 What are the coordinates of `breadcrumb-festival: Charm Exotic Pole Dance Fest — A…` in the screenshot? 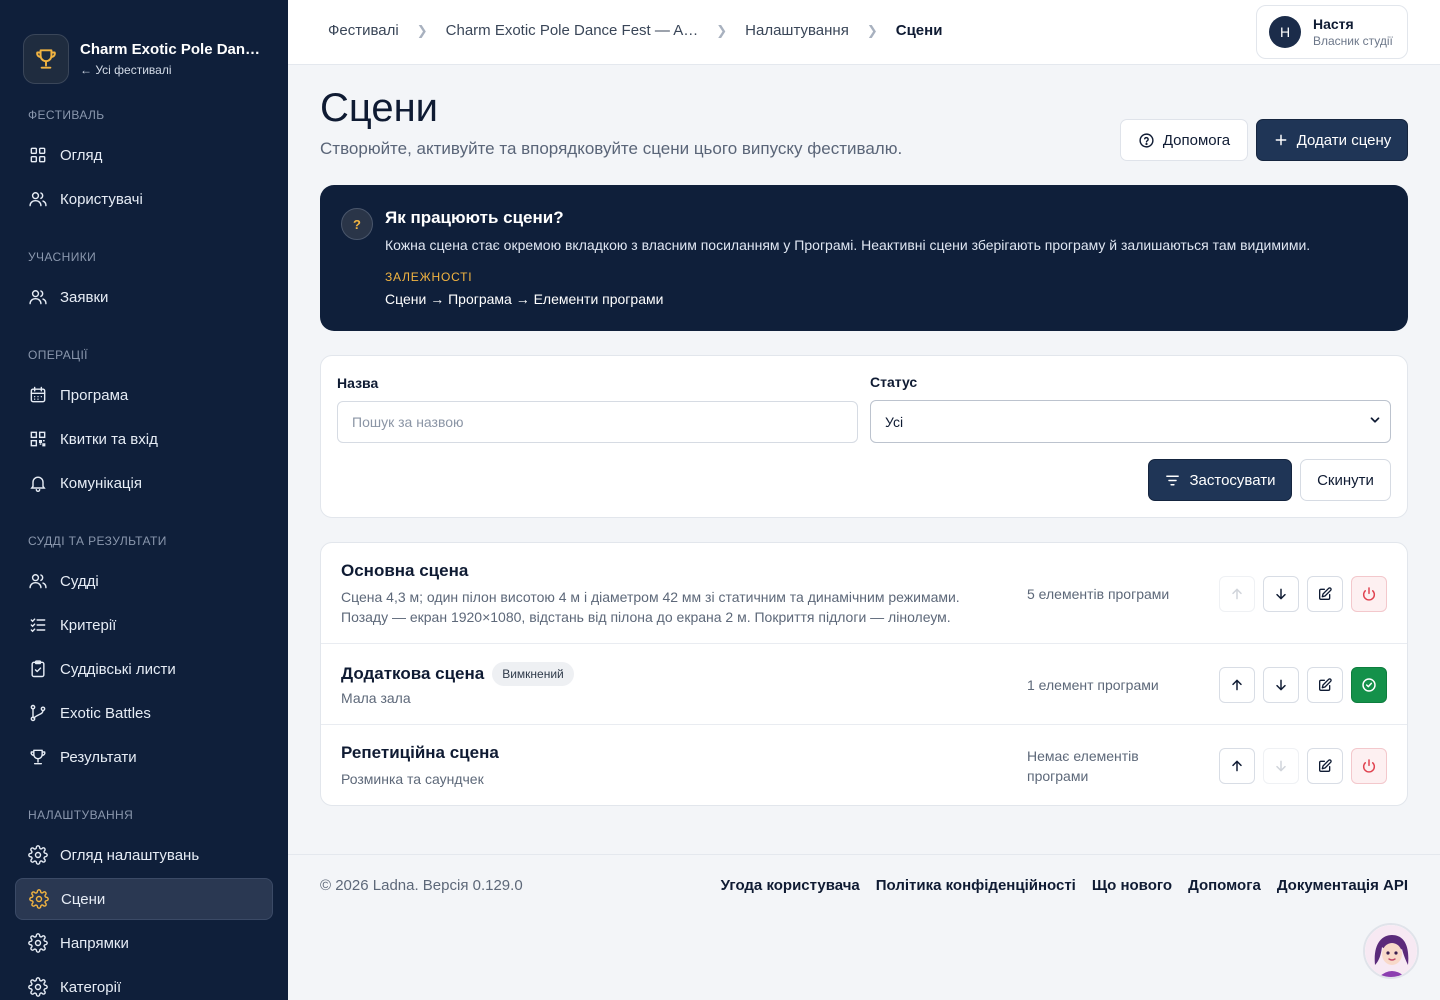 It's located at (572, 30).